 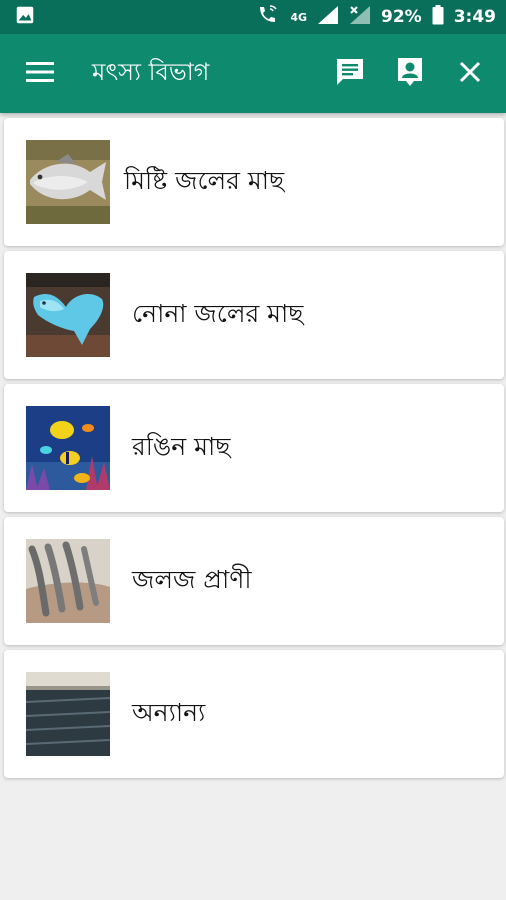 I want to click on menu-button, so click(x=40, y=74).